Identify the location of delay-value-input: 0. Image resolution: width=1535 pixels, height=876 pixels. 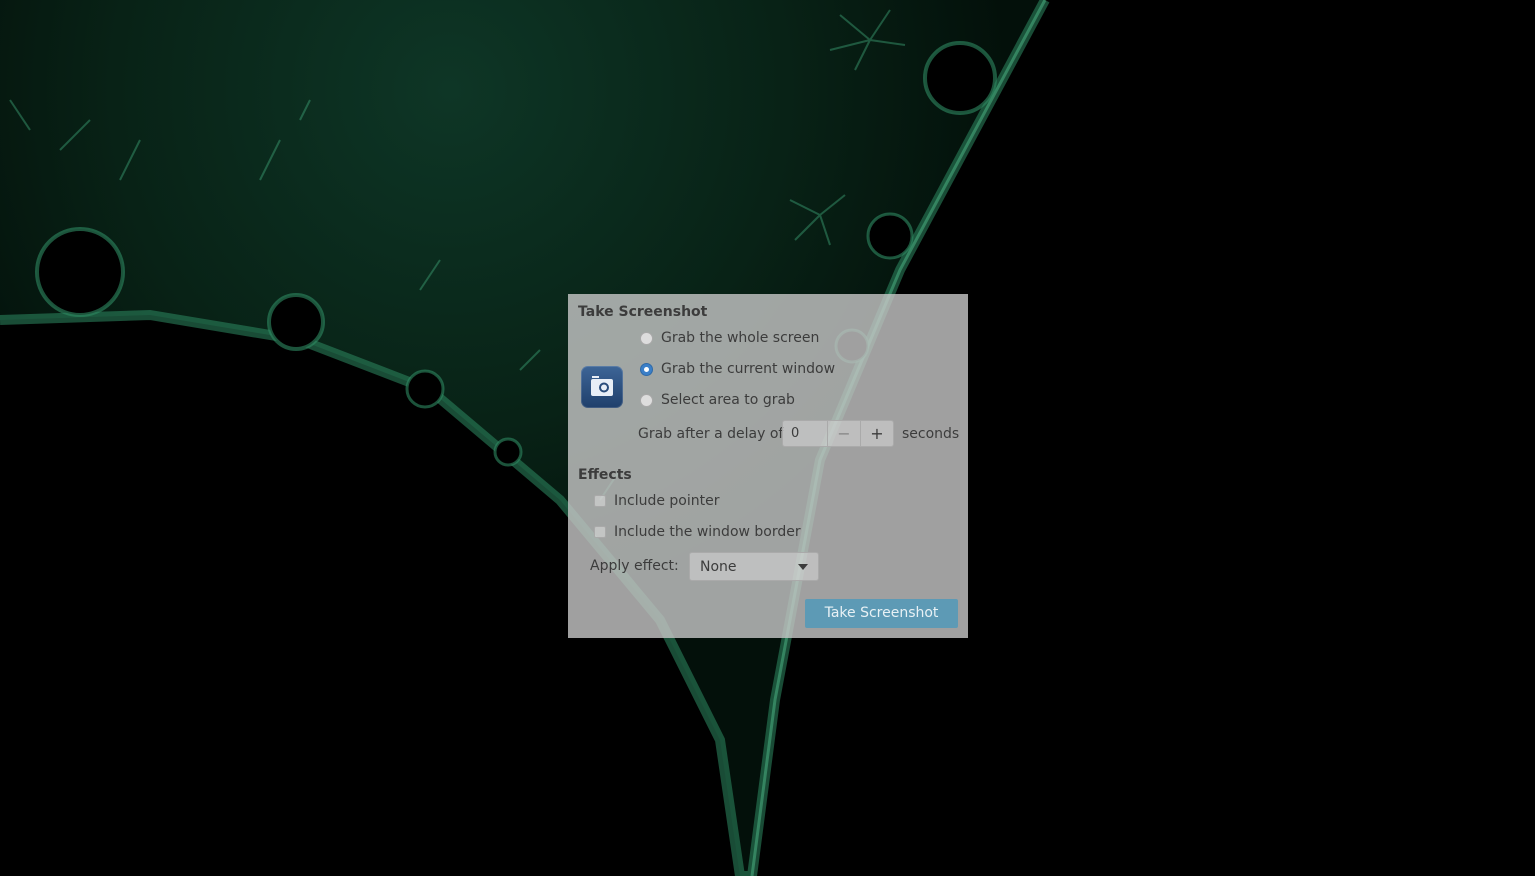
(805, 433).